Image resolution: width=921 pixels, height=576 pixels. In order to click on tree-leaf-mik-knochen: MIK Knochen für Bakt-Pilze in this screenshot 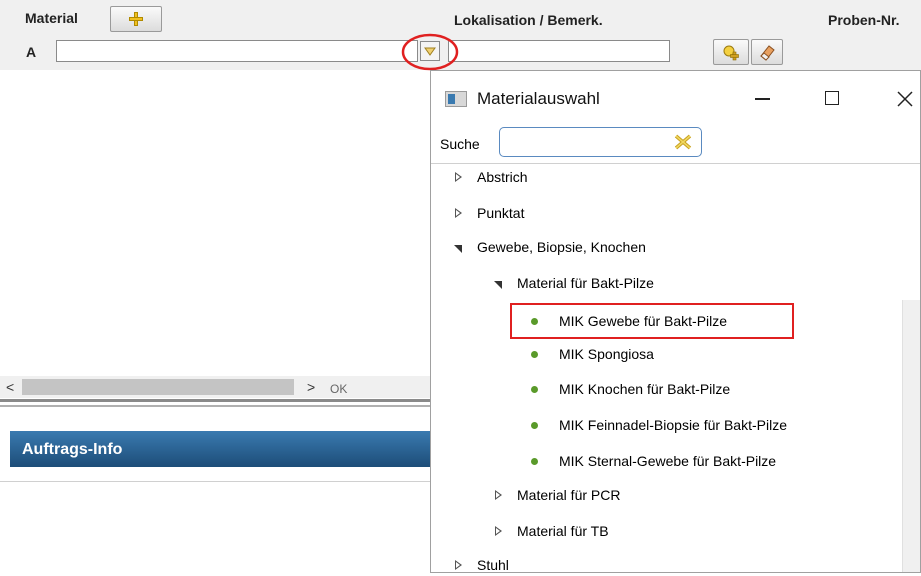, I will do `click(630, 389)`.